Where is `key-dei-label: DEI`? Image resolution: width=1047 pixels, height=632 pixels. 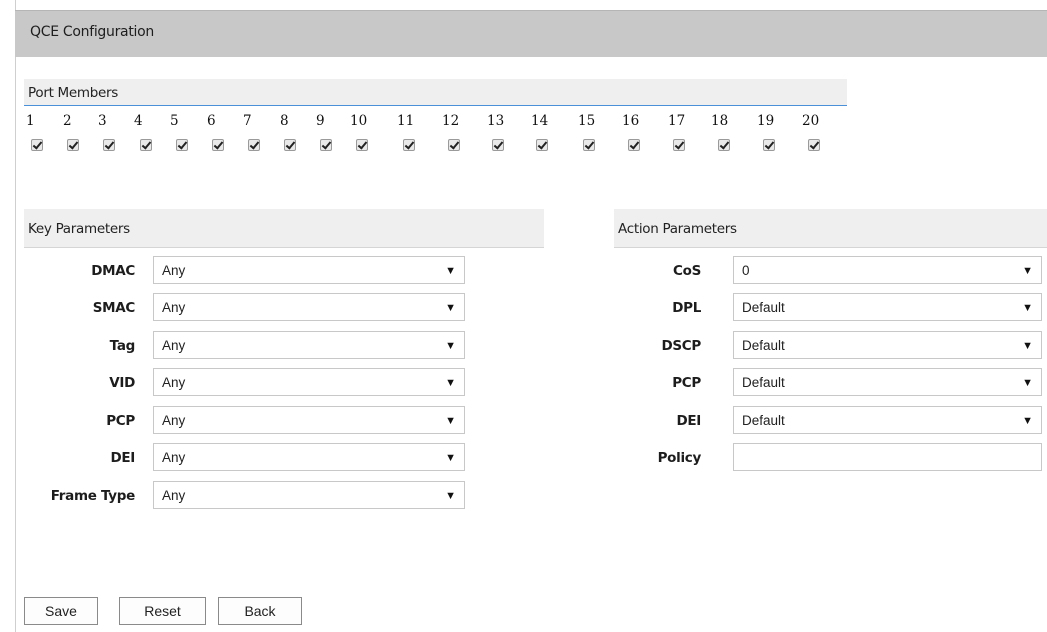 key-dei-label: DEI is located at coordinates (122, 458).